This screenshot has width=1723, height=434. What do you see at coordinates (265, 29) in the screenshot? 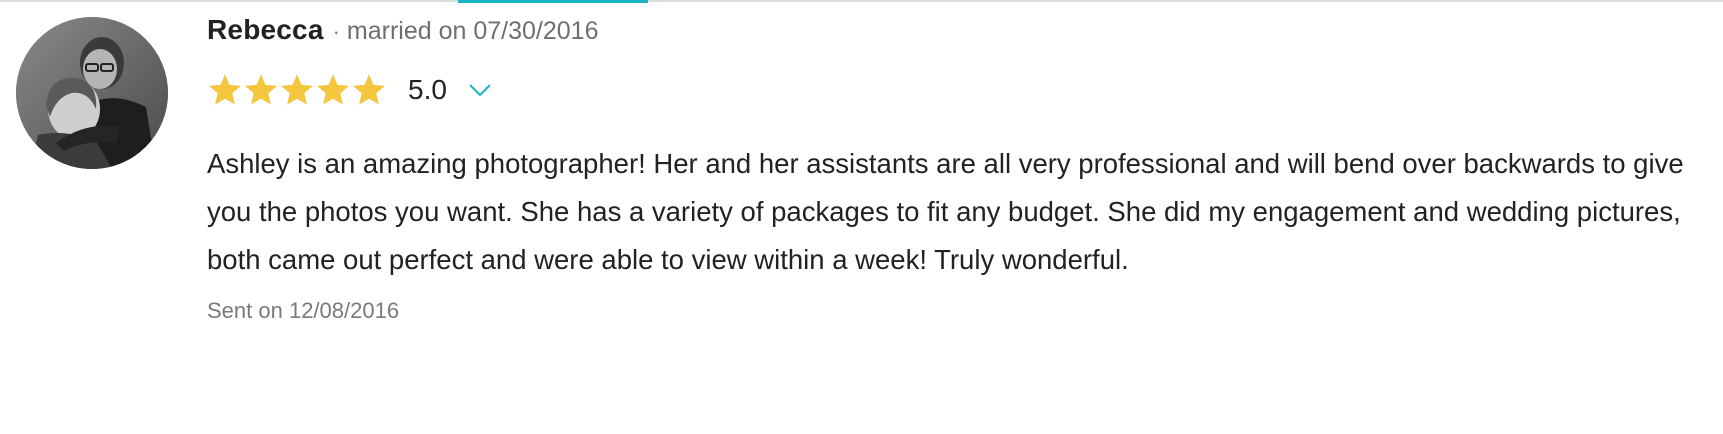
I see `reviewer-name: Rebecca` at bounding box center [265, 29].